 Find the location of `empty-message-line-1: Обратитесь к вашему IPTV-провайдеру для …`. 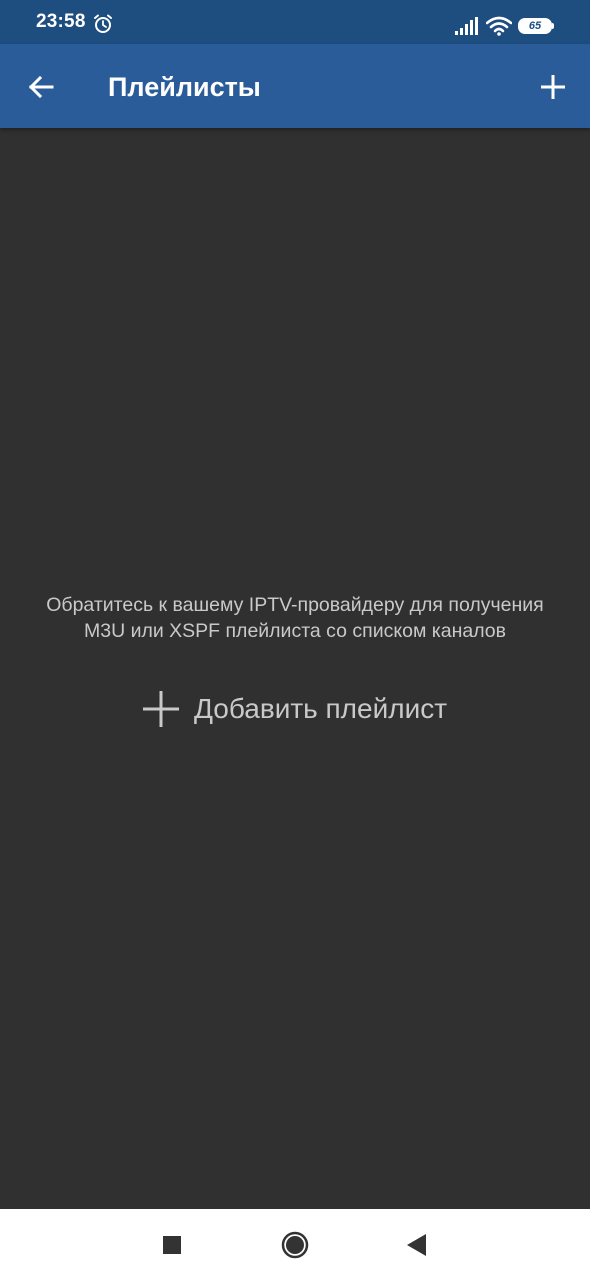

empty-message-line-1: Обратитесь к вашему IPTV-провайдеру для … is located at coordinates (295, 605).